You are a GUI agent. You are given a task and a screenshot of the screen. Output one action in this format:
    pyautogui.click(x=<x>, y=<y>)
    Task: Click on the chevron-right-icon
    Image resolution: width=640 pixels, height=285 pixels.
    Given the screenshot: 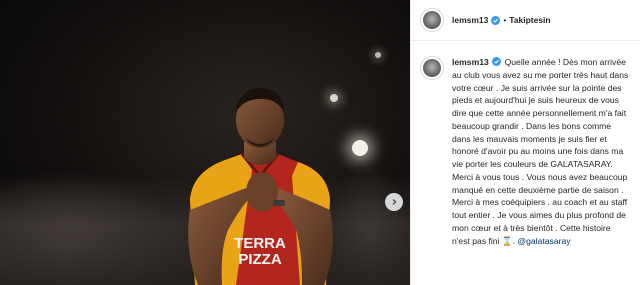 What is the action you would take?
    pyautogui.click(x=394, y=202)
    